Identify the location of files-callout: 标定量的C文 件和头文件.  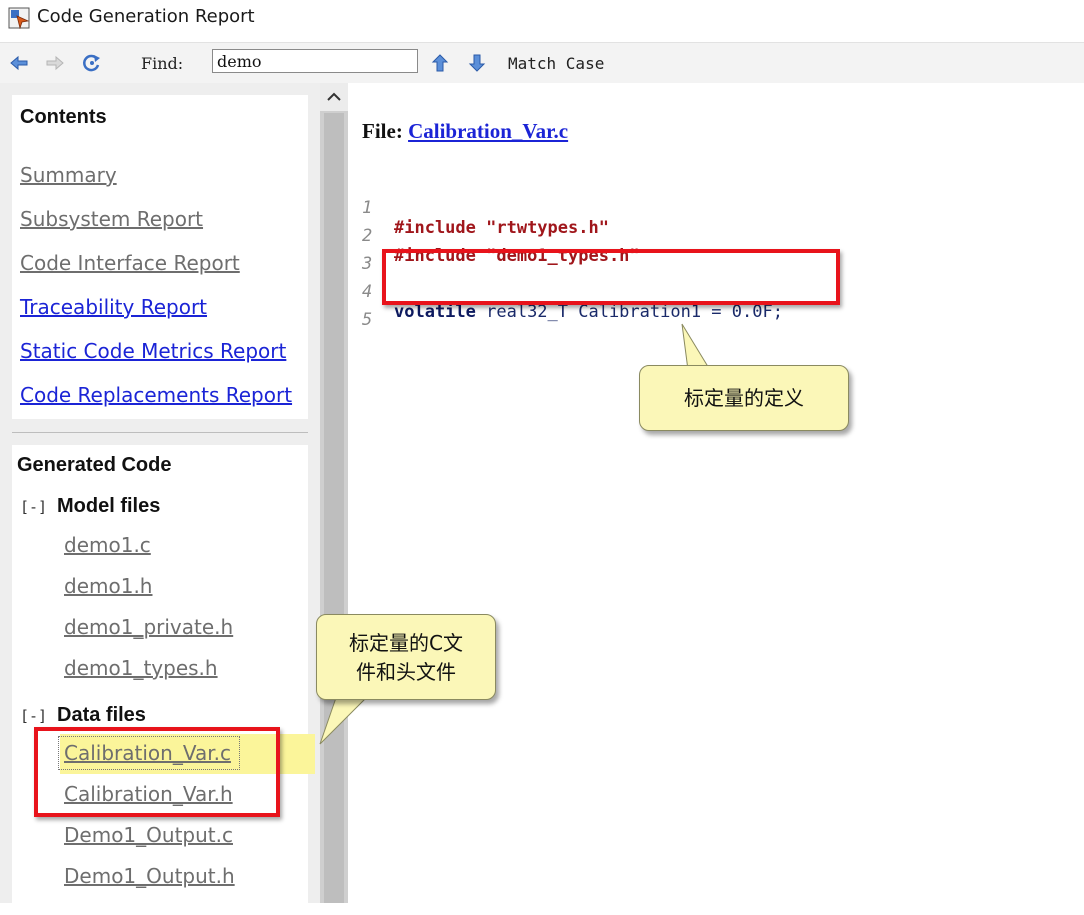
(406, 657).